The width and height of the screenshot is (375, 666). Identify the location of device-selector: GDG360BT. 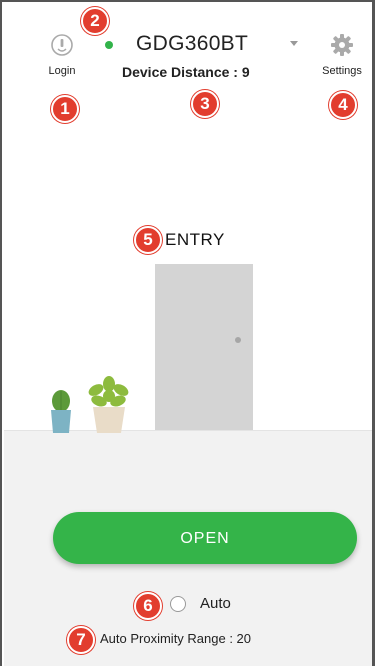
(207, 46).